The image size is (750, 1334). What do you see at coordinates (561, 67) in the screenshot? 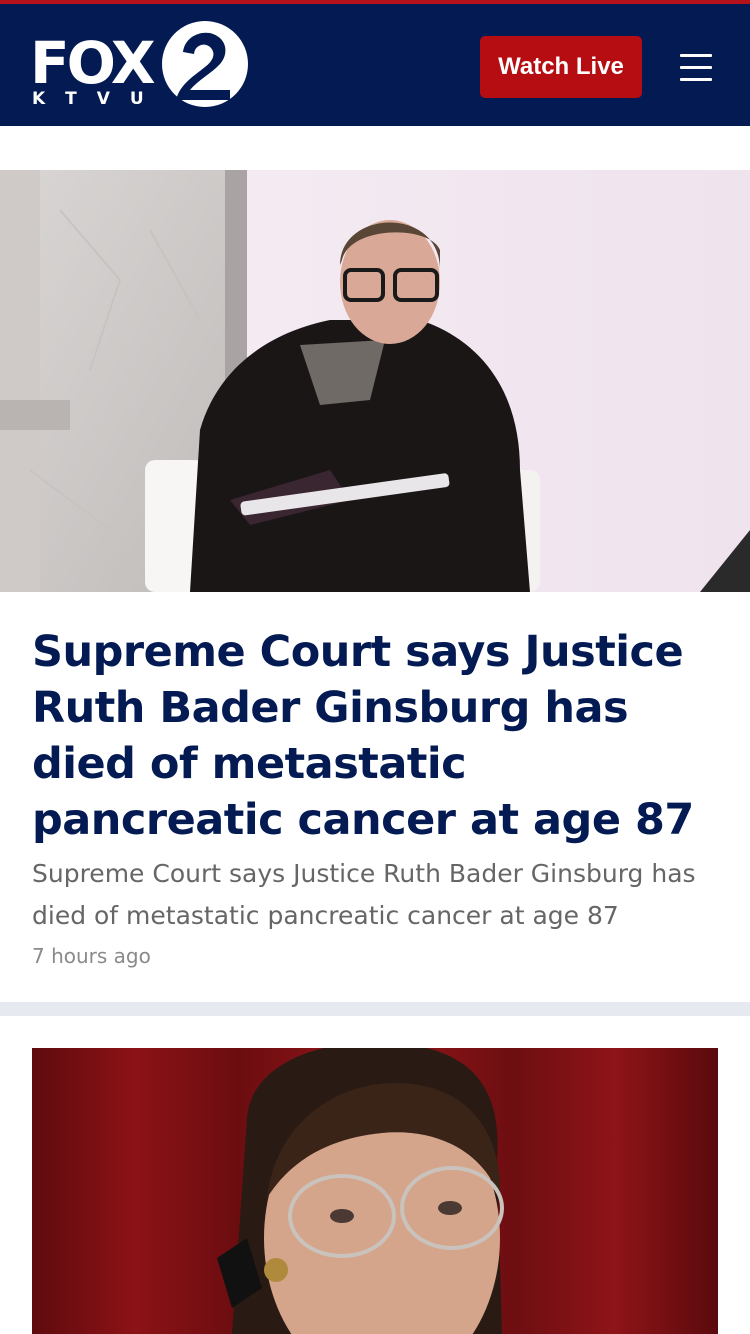
I see `watch-live-button: Watch Live` at bounding box center [561, 67].